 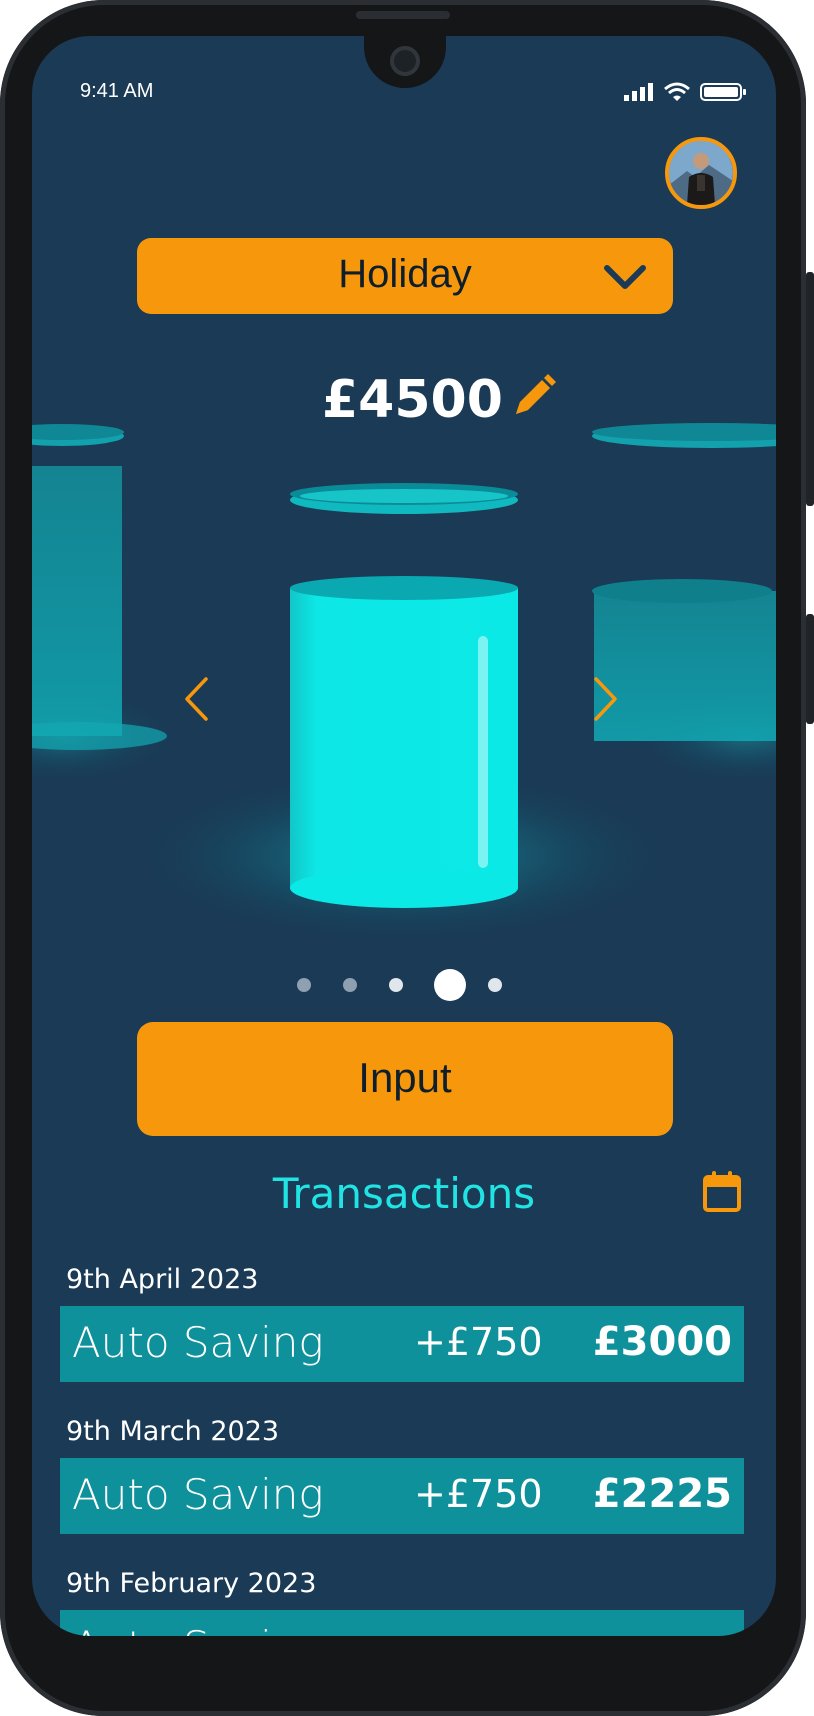 I want to click on avatar, so click(x=701, y=173).